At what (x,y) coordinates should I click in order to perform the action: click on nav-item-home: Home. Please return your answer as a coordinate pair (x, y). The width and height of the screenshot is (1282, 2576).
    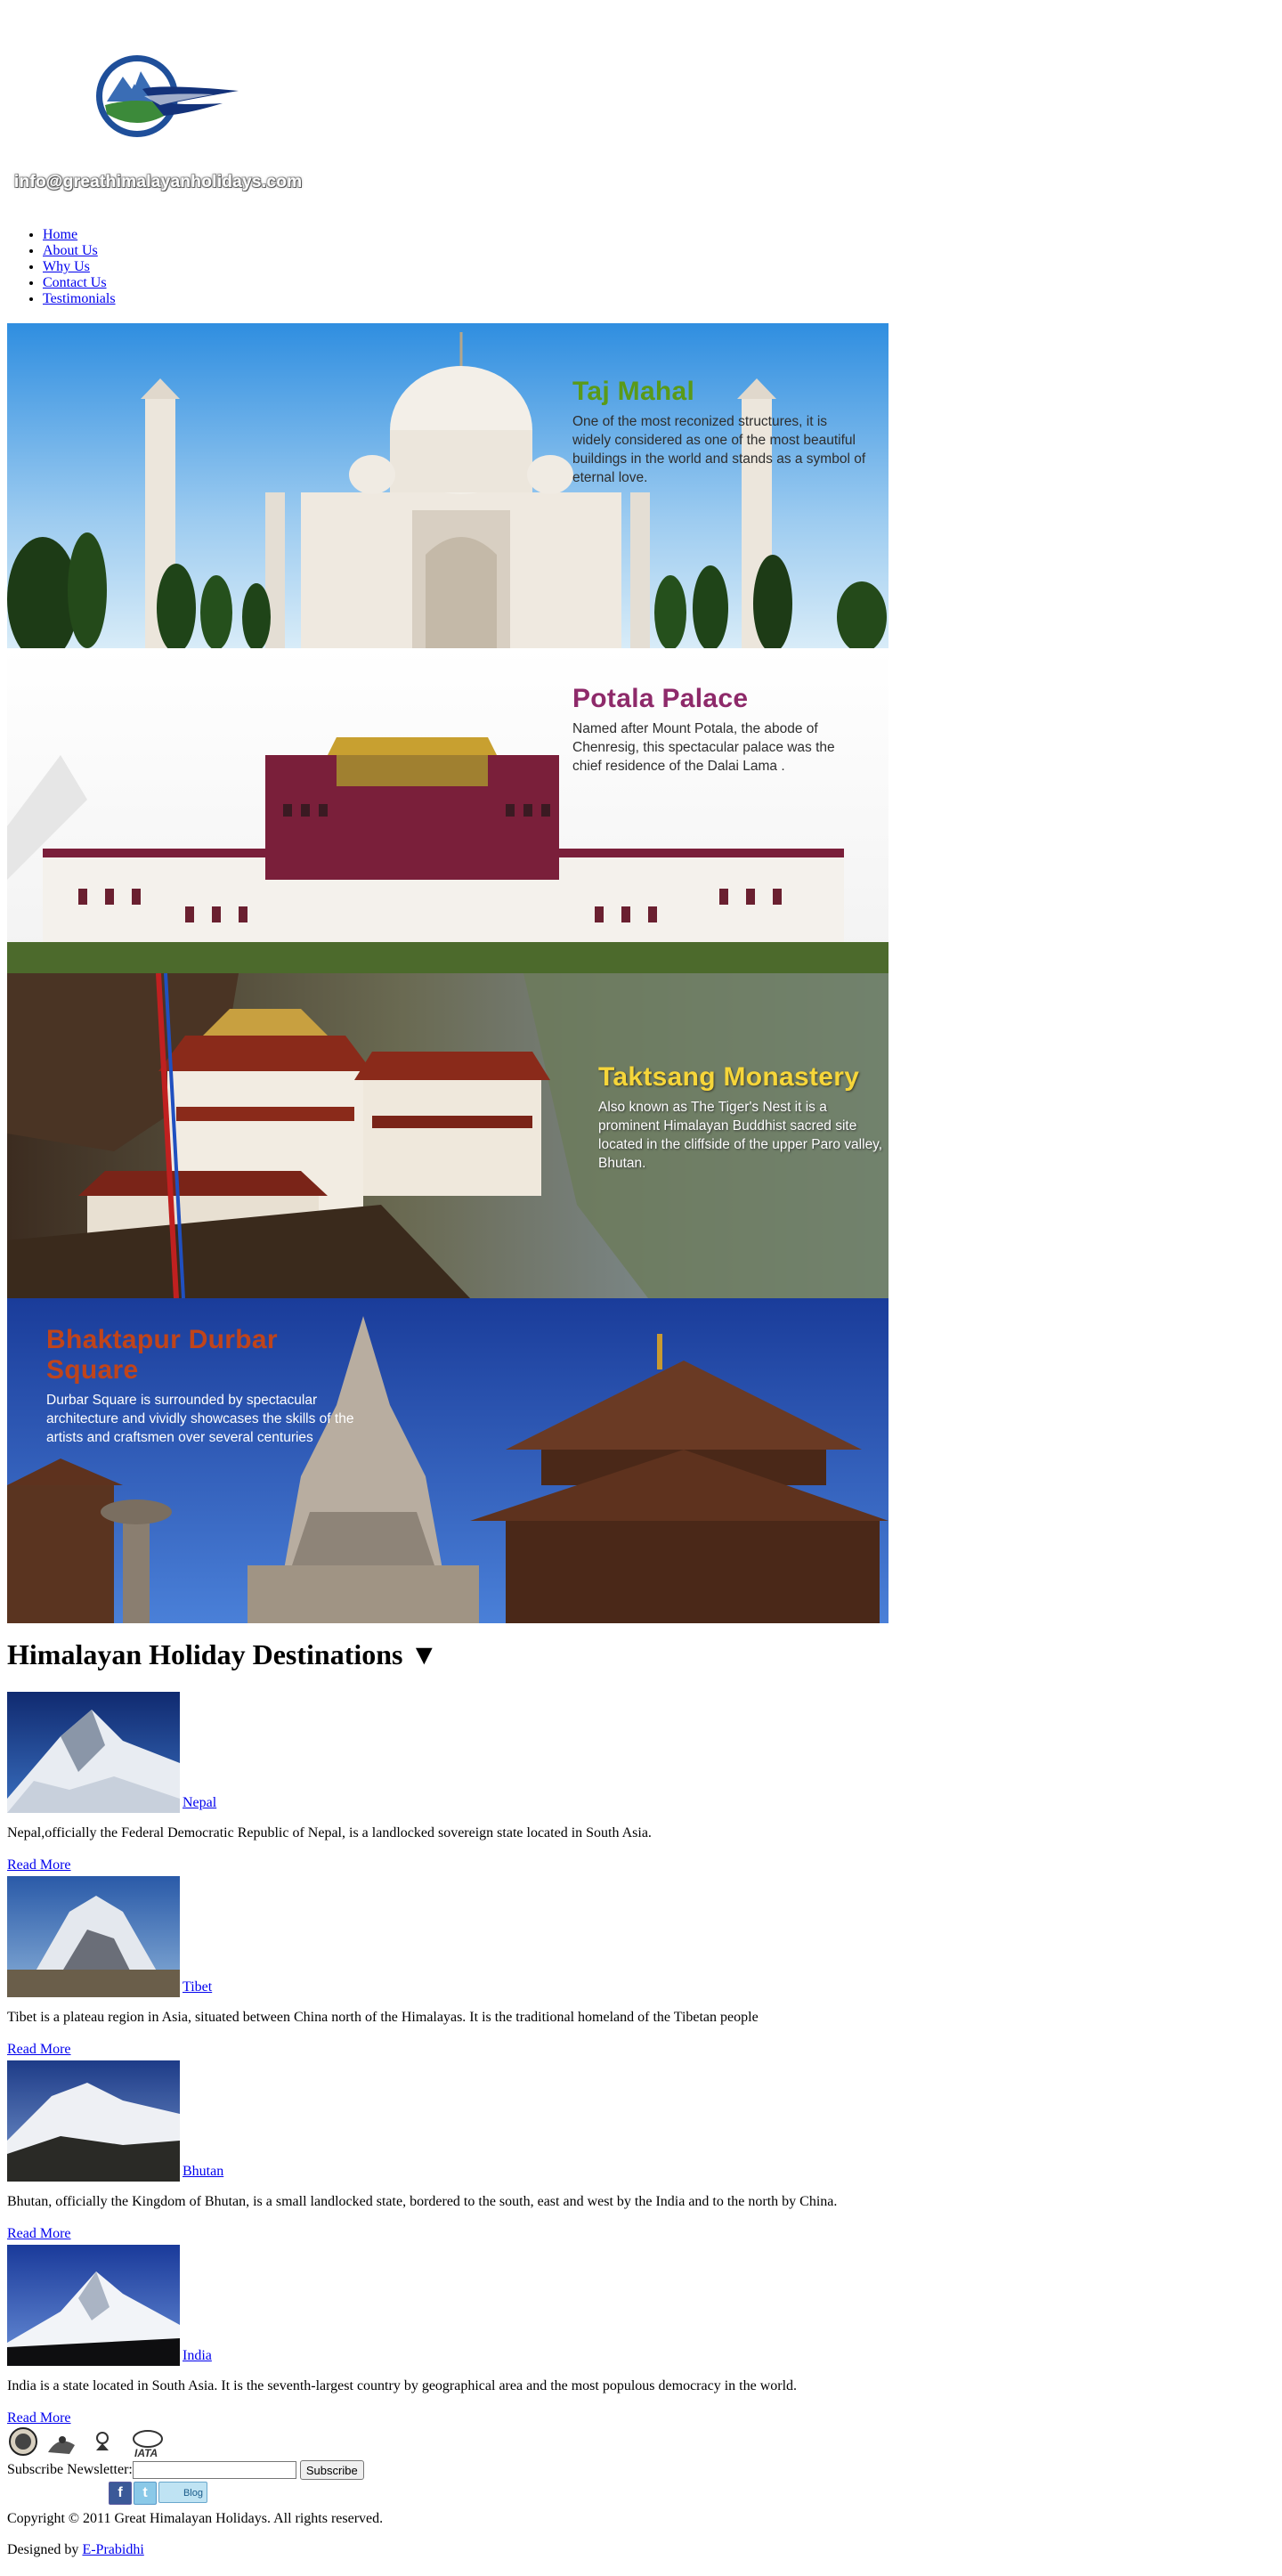
    Looking at the image, I should click on (79, 235).